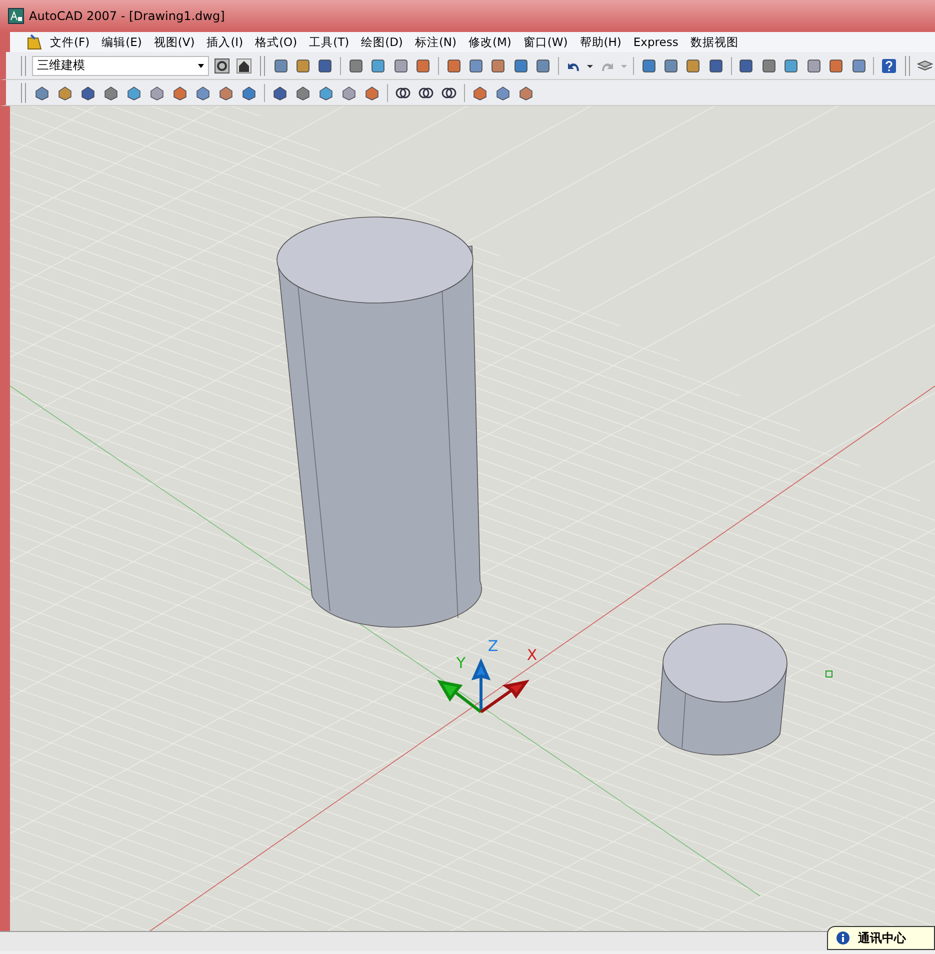 This screenshot has width=935, height=954. I want to click on notification-balloon: 通讯中心, so click(881, 938).